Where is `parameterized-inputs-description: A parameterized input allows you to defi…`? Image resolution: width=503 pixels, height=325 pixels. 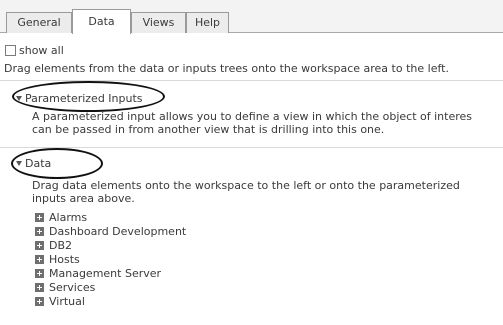 parameterized-inputs-description: A parameterized input allows you to defi… is located at coordinates (252, 123).